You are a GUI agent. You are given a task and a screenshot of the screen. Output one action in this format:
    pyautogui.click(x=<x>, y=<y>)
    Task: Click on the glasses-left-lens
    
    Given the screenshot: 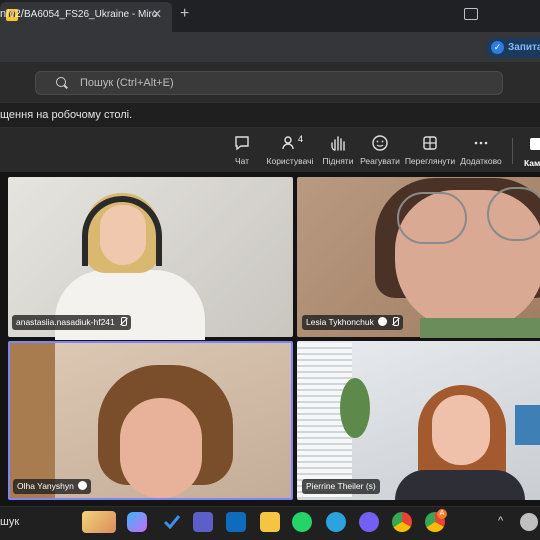 What is the action you would take?
    pyautogui.click(x=432, y=218)
    